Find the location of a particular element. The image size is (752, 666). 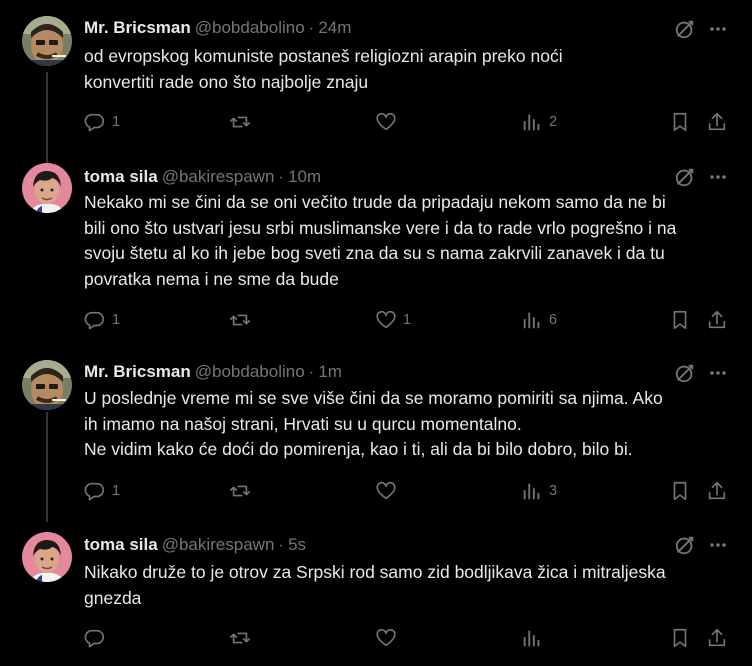

tweet-header: Mr. Bricsman @bobdabolino · 1m is located at coordinates (213, 372).